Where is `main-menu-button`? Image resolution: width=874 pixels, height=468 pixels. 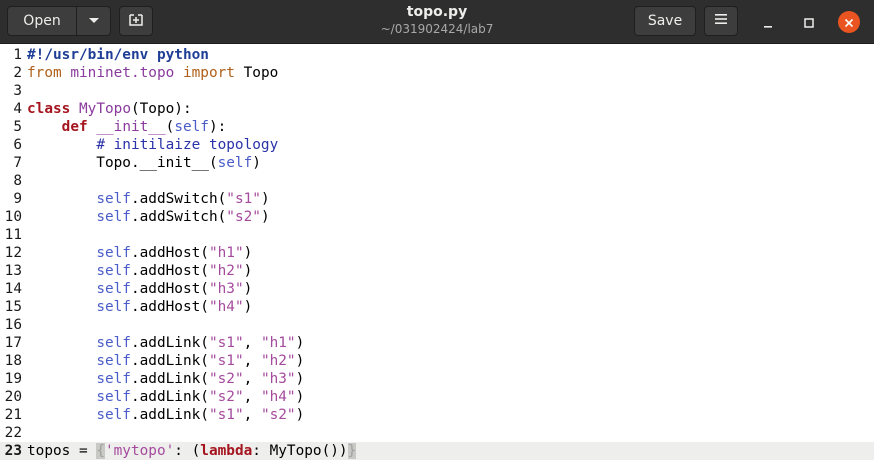 main-menu-button is located at coordinates (721, 21).